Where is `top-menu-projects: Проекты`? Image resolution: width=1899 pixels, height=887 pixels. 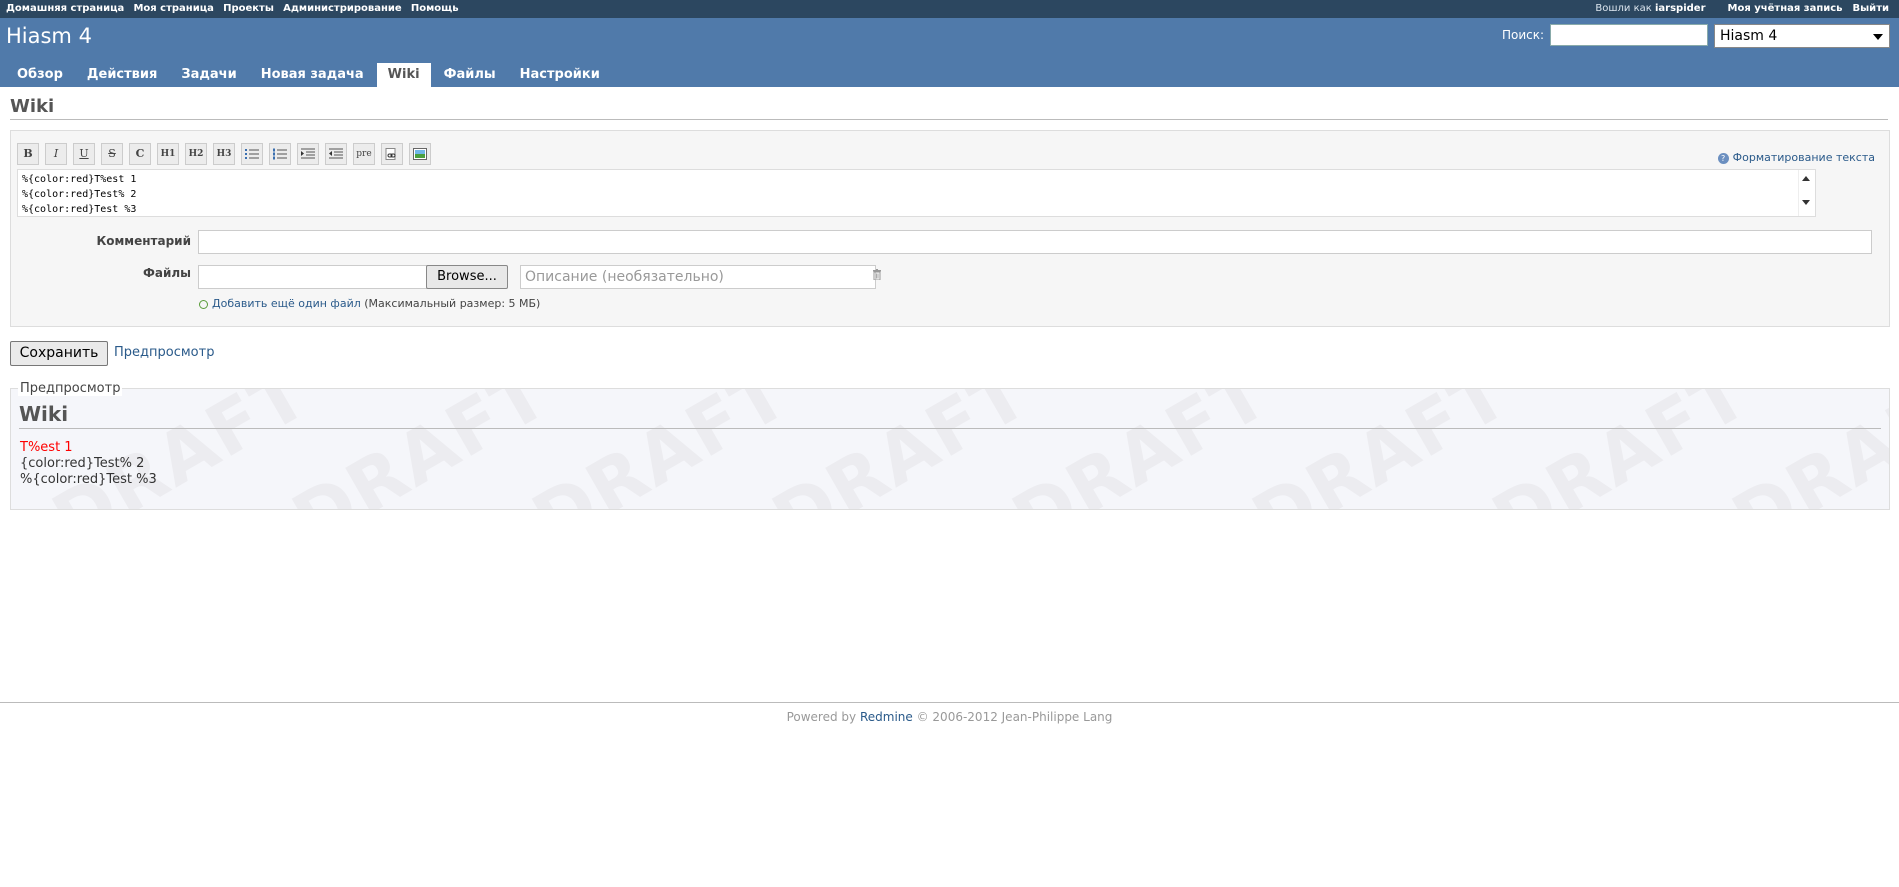 top-menu-projects: Проекты is located at coordinates (248, 8).